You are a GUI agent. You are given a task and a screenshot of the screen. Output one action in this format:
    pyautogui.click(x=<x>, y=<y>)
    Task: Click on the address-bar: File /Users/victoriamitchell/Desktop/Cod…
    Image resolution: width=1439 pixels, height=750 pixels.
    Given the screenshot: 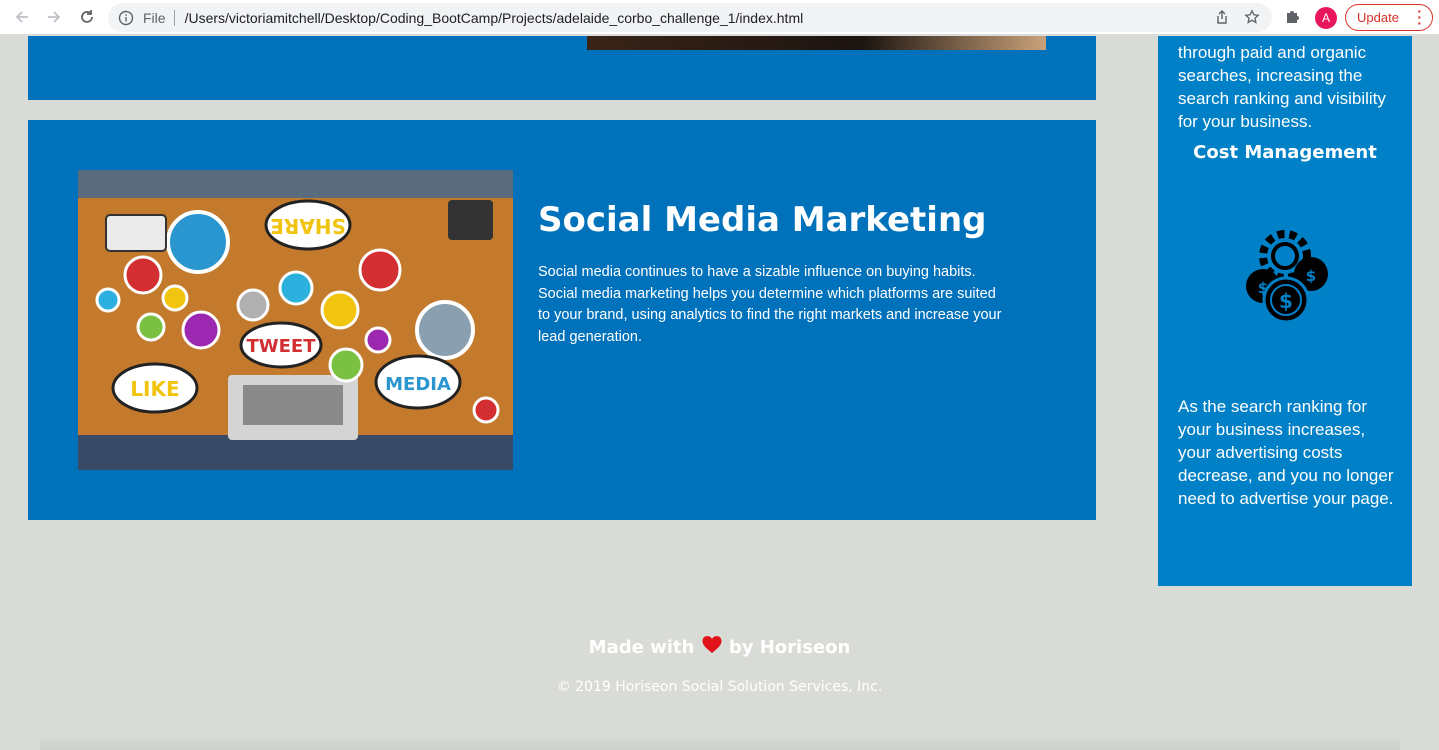 What is the action you would take?
    pyautogui.click(x=690, y=17)
    